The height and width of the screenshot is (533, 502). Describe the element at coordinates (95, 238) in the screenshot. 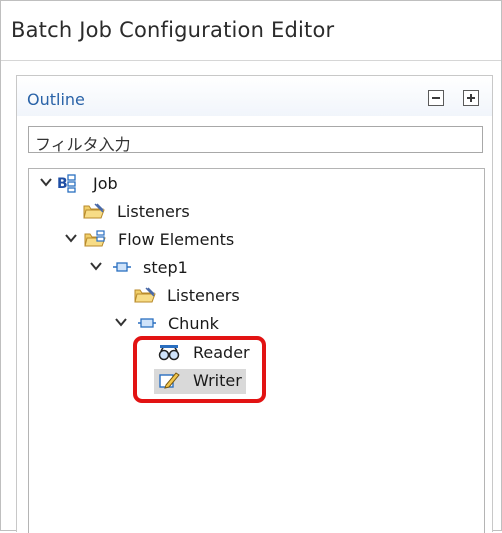

I see `flow-elements-folder-icon` at that location.